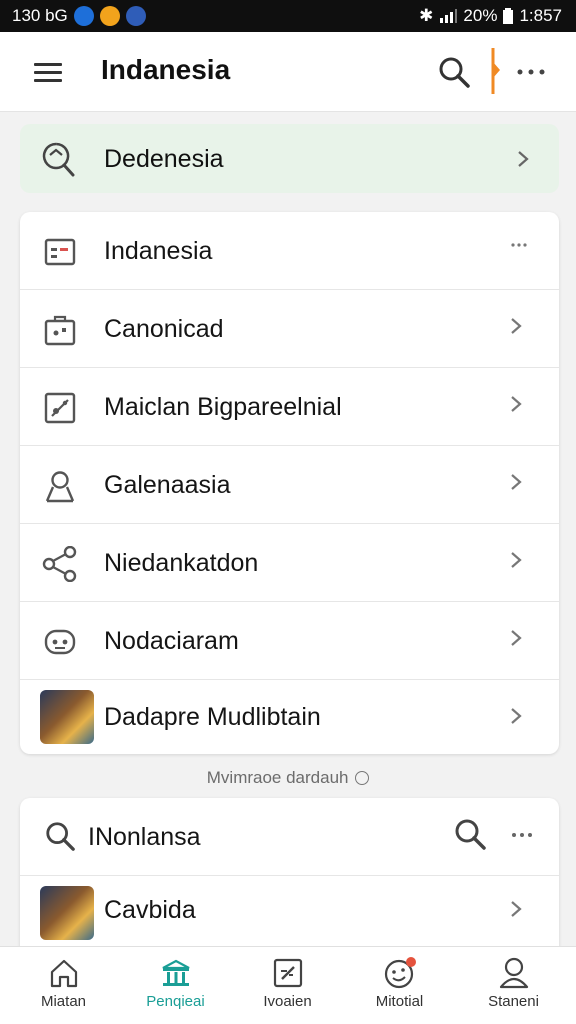 The width and height of the screenshot is (576, 1024). What do you see at coordinates (400, 973) in the screenshot?
I see `emoji-icon` at bounding box center [400, 973].